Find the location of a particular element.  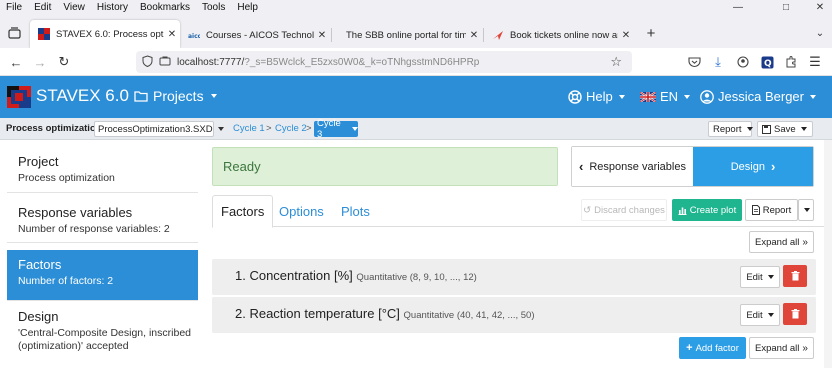

projects-menu: Projects is located at coordinates (175, 96).